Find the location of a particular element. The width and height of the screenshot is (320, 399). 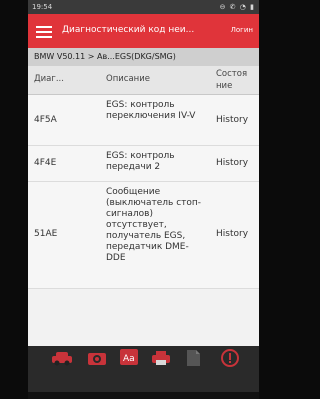

status-bar: 19:54 ⊖ ✆ ◔ ▮ is located at coordinates (143, 7).